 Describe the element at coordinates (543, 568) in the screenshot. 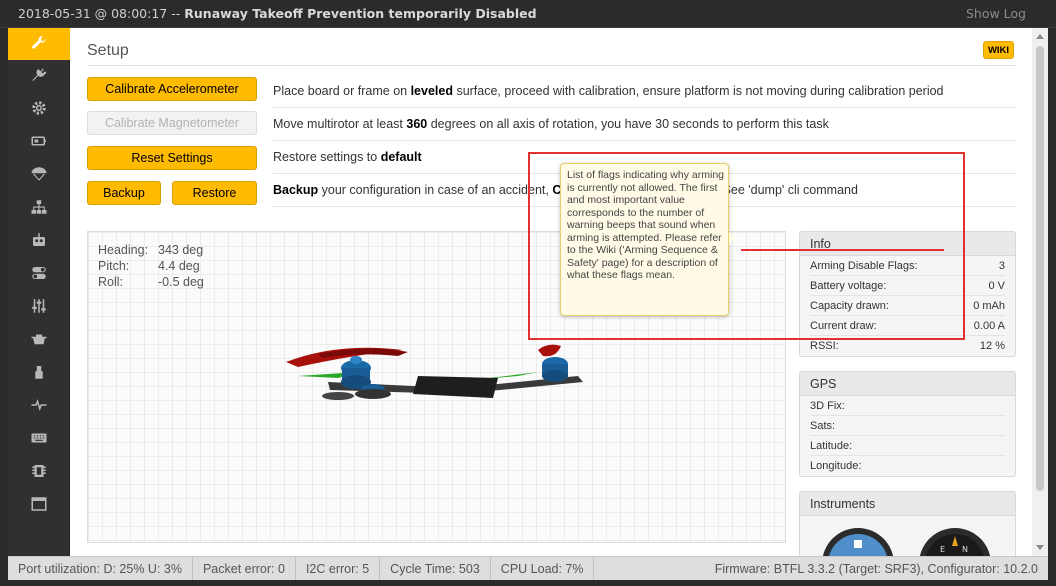

I see `cpu-load: CPU Load: 7%` at that location.